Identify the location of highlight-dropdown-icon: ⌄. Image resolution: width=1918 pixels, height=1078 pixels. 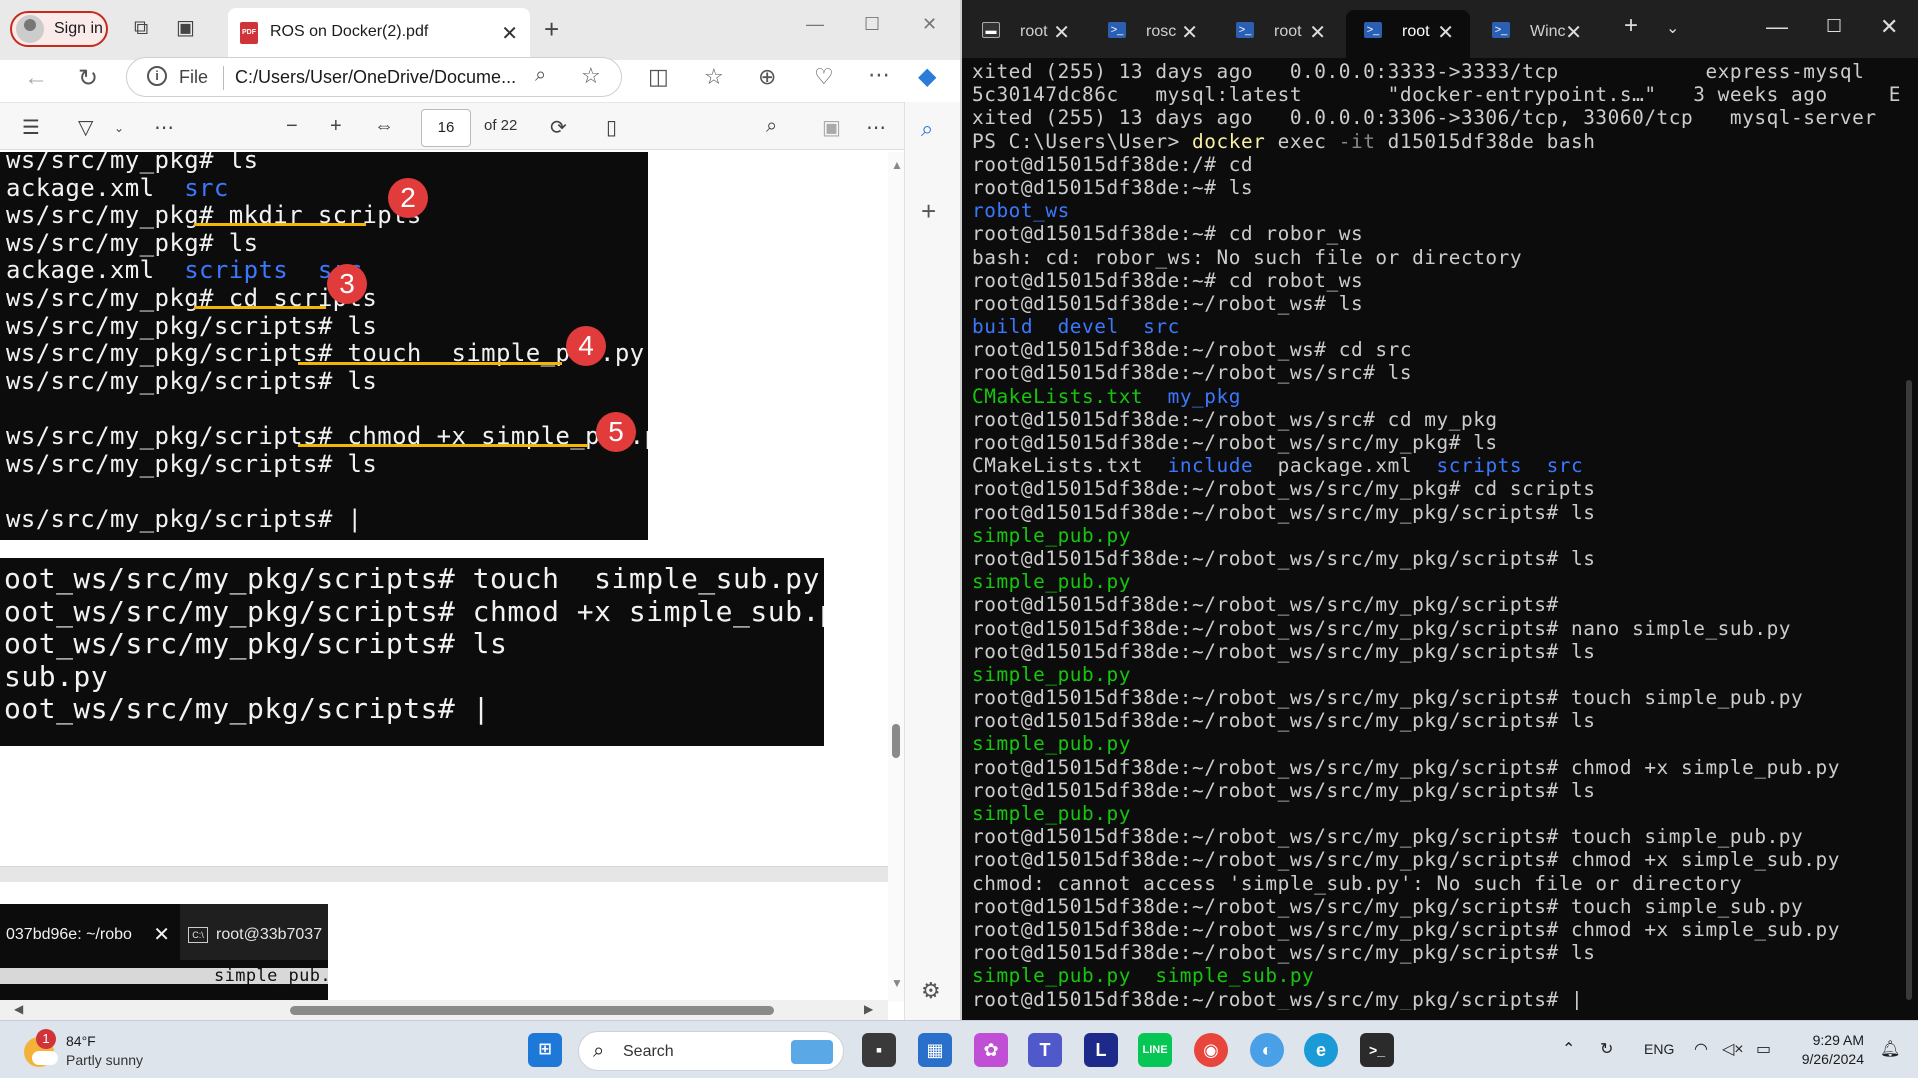
(119, 128).